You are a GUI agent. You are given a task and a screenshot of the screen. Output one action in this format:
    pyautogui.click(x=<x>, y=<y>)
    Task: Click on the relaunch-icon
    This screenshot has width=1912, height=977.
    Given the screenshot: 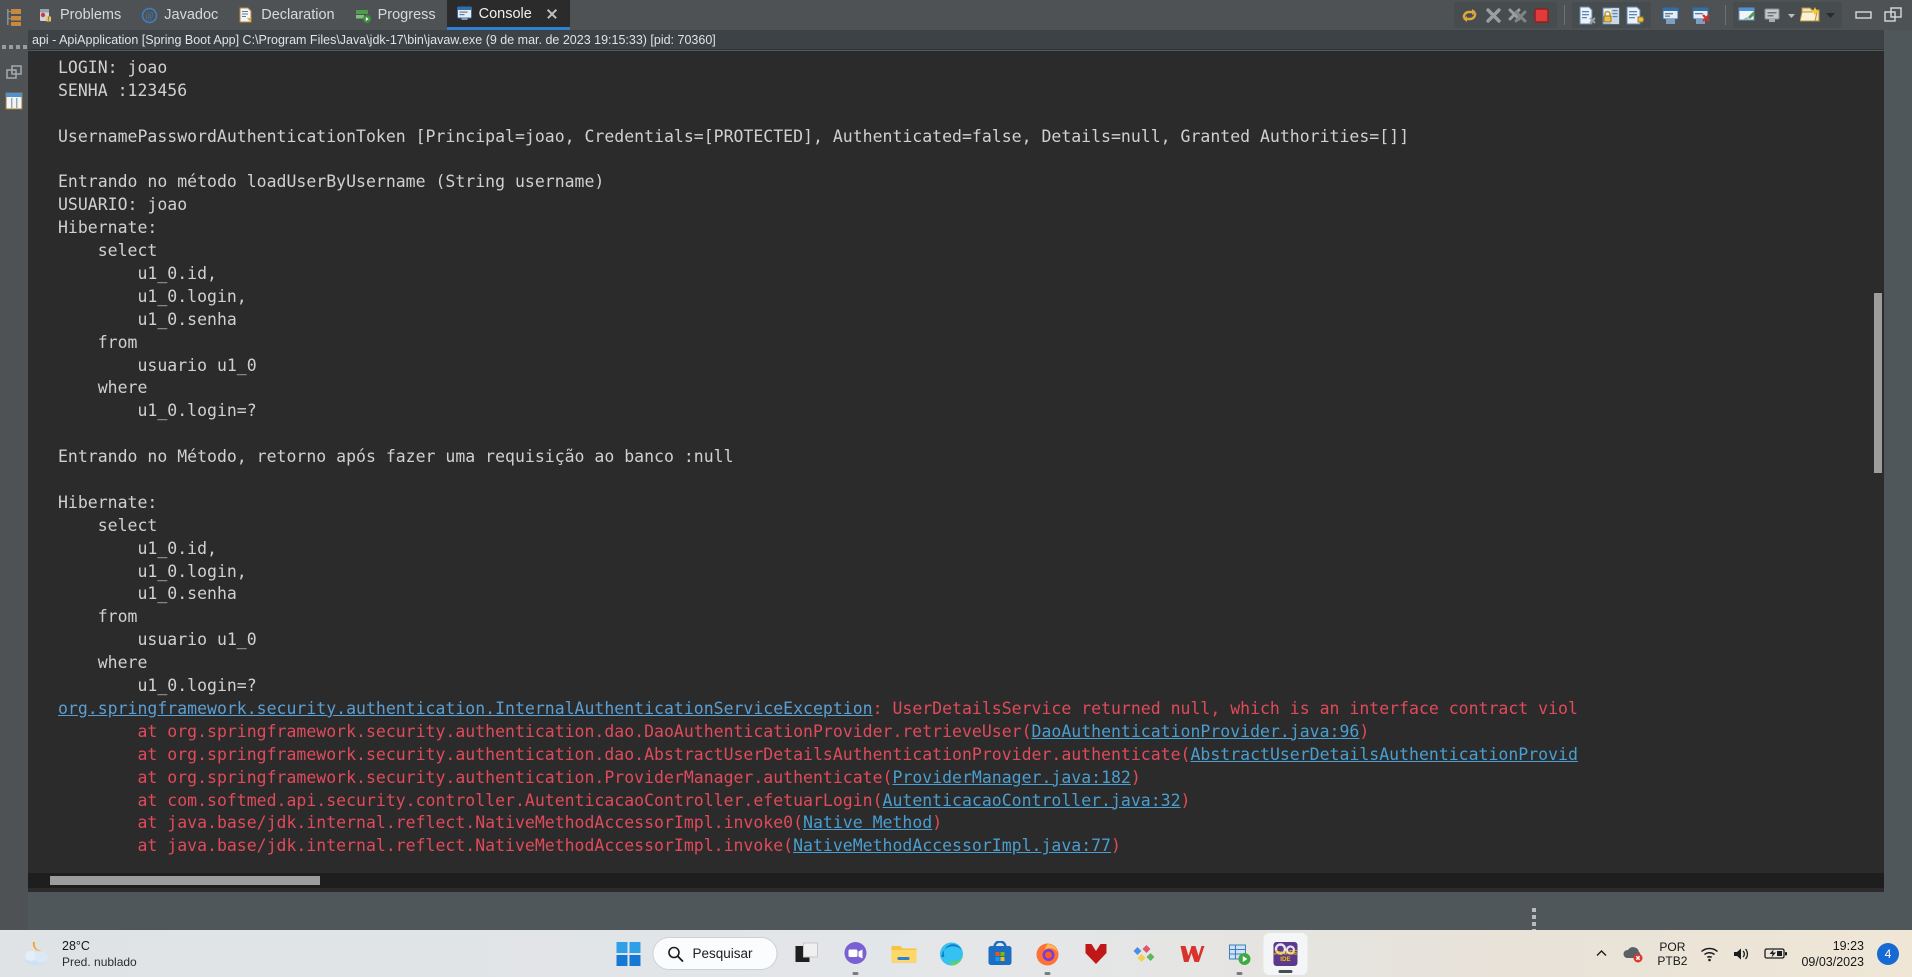 What is the action you would take?
    pyautogui.click(x=1469, y=15)
    